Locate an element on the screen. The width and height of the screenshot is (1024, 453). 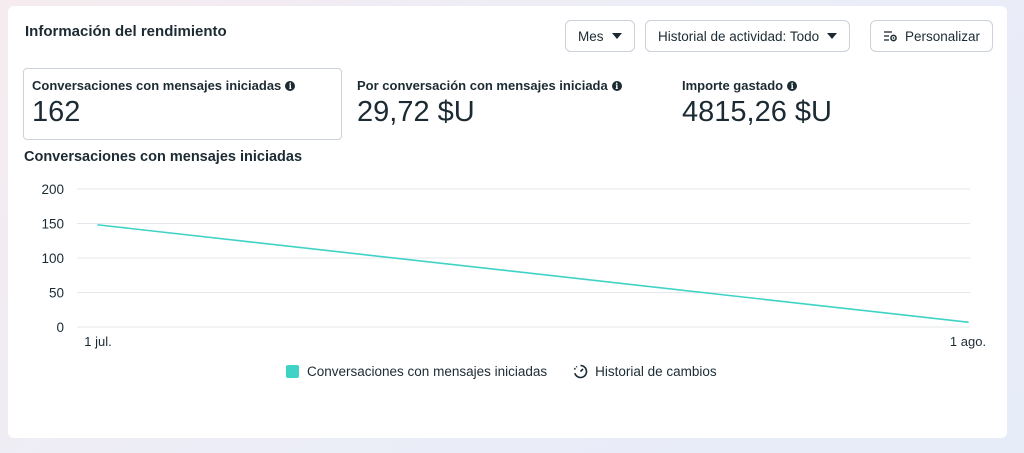
y-tick-label: 0 is located at coordinates (60, 327).